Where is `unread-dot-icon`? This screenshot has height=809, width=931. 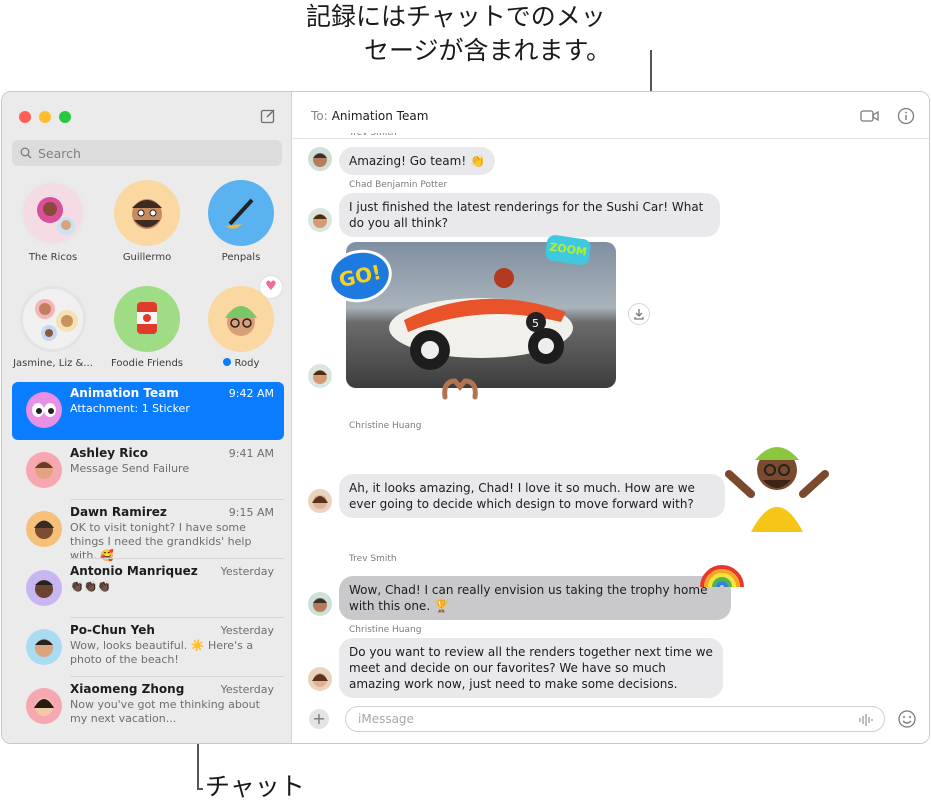 unread-dot-icon is located at coordinates (226, 362).